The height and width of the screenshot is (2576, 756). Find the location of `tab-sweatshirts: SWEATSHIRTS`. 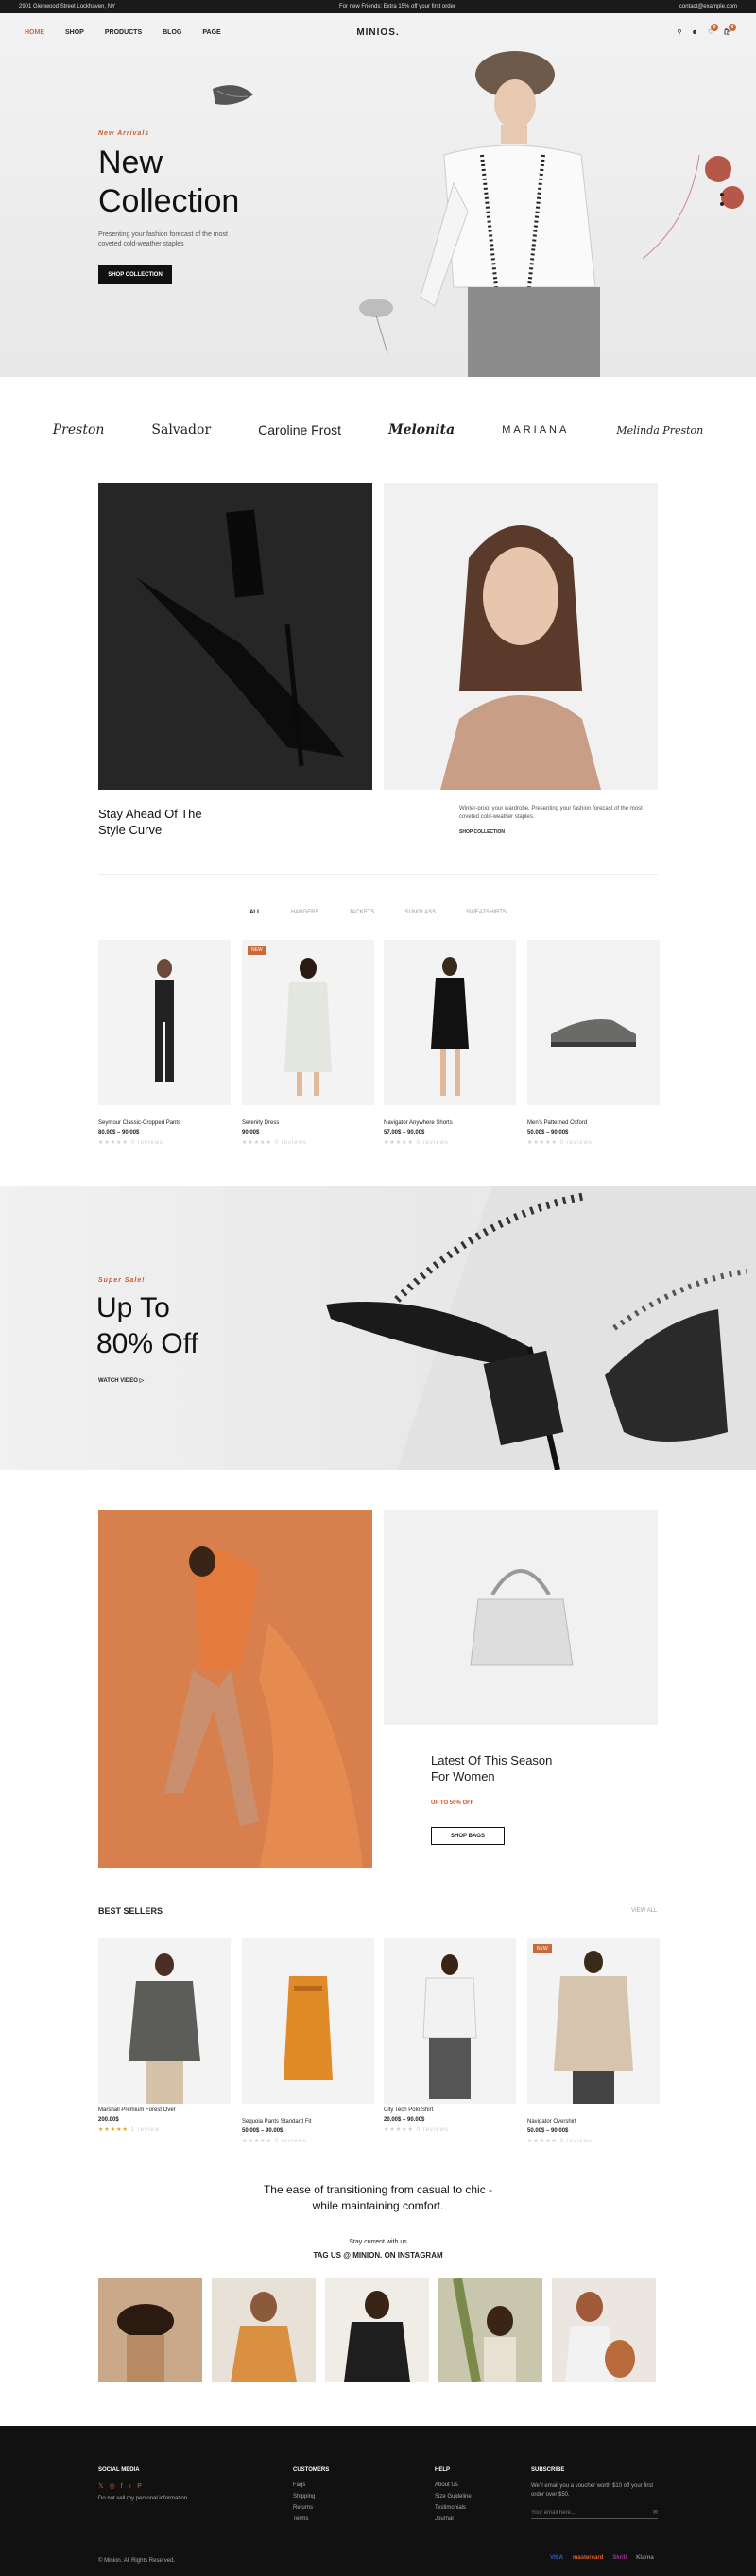

tab-sweatshirts: SWEATSHIRTS is located at coordinates (486, 913).